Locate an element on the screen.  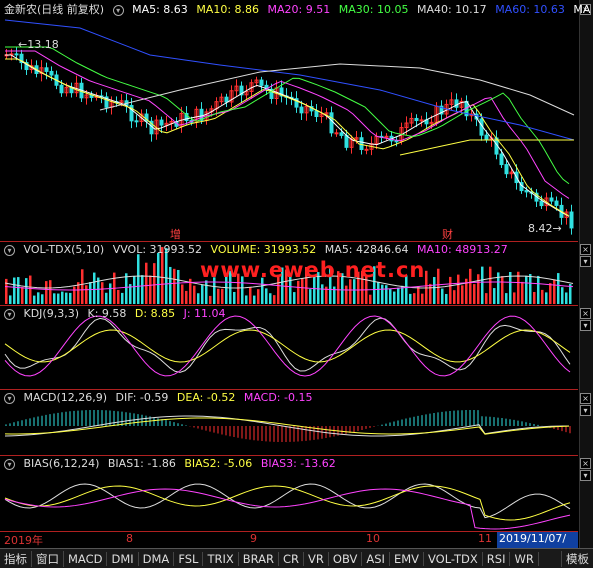
bias3-line is located at coordinates (287, 509).